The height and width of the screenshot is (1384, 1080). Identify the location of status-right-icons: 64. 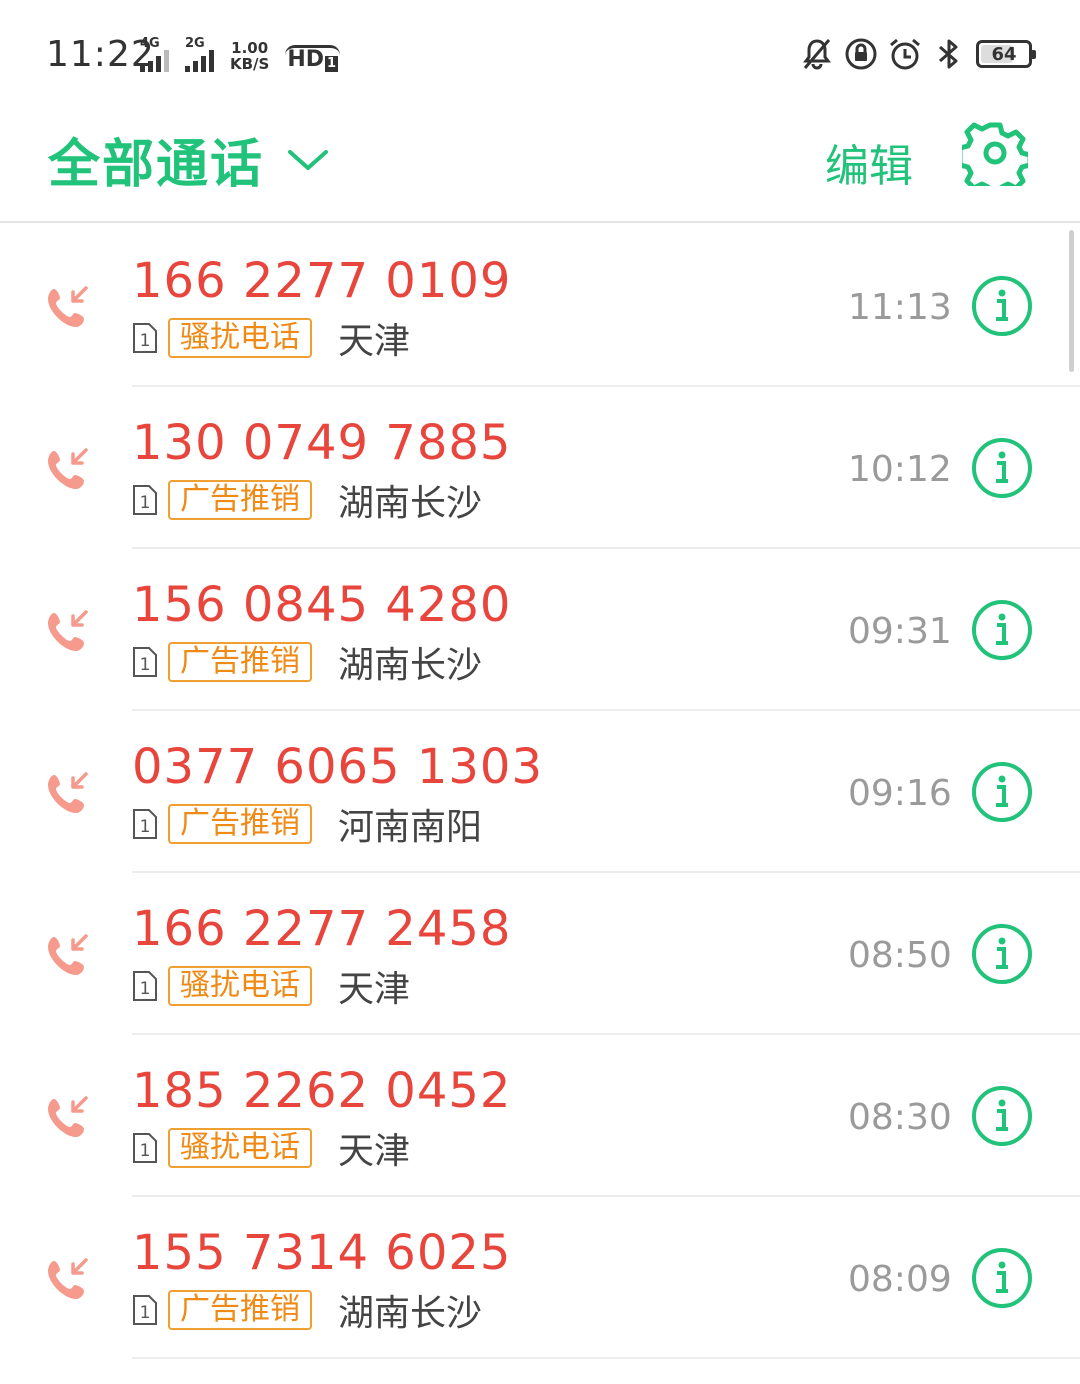
(918, 54).